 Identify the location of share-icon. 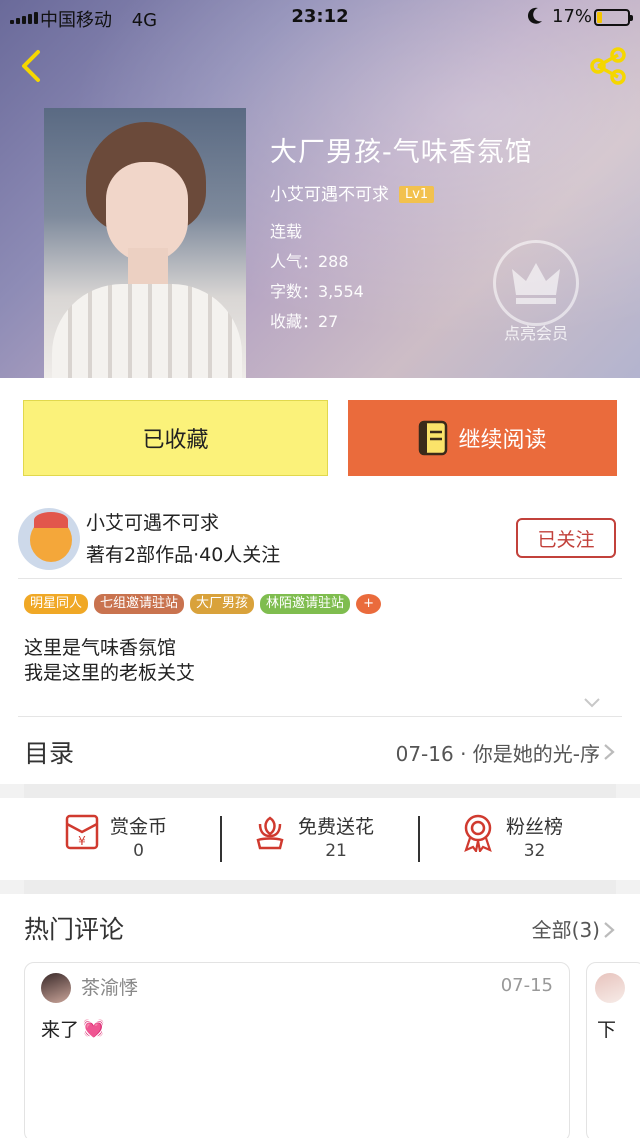
(608, 66).